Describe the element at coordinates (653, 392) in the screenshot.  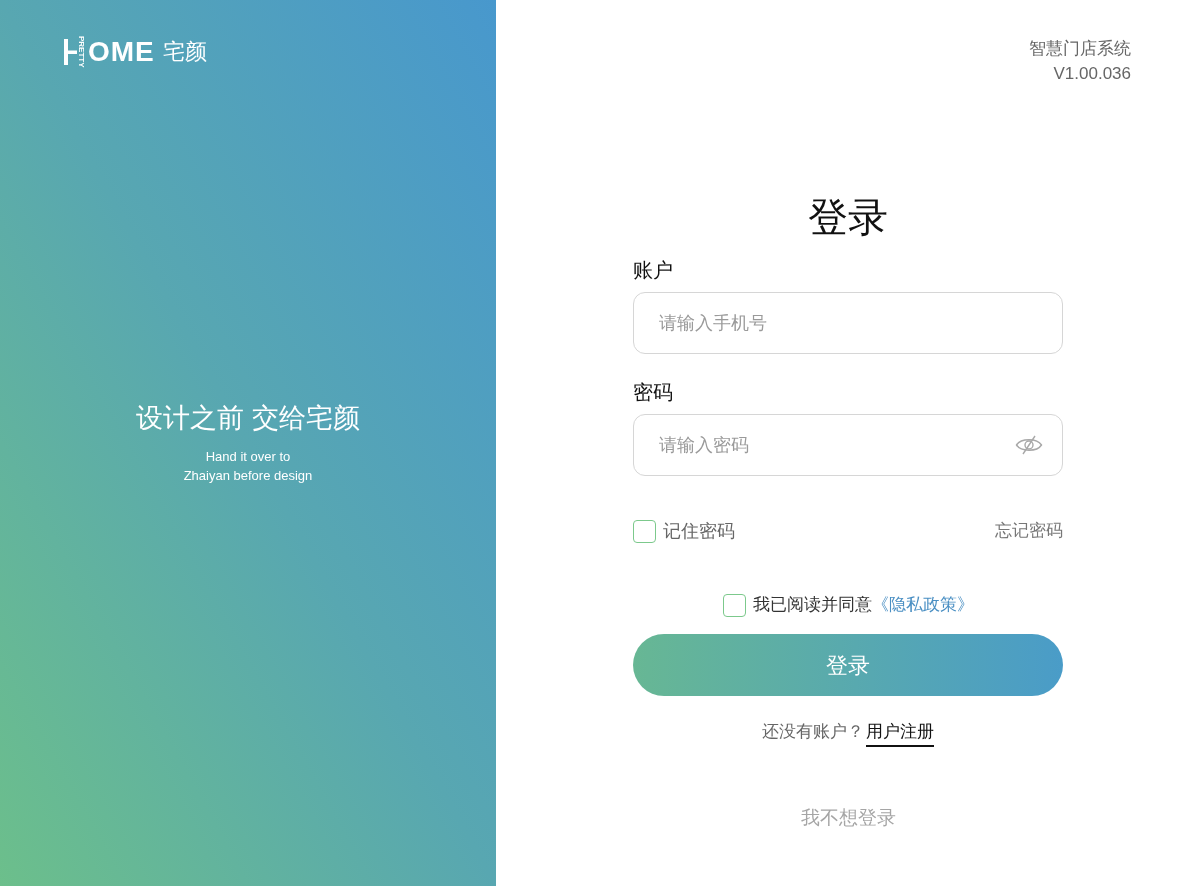
I see `field-label: 密码` at that location.